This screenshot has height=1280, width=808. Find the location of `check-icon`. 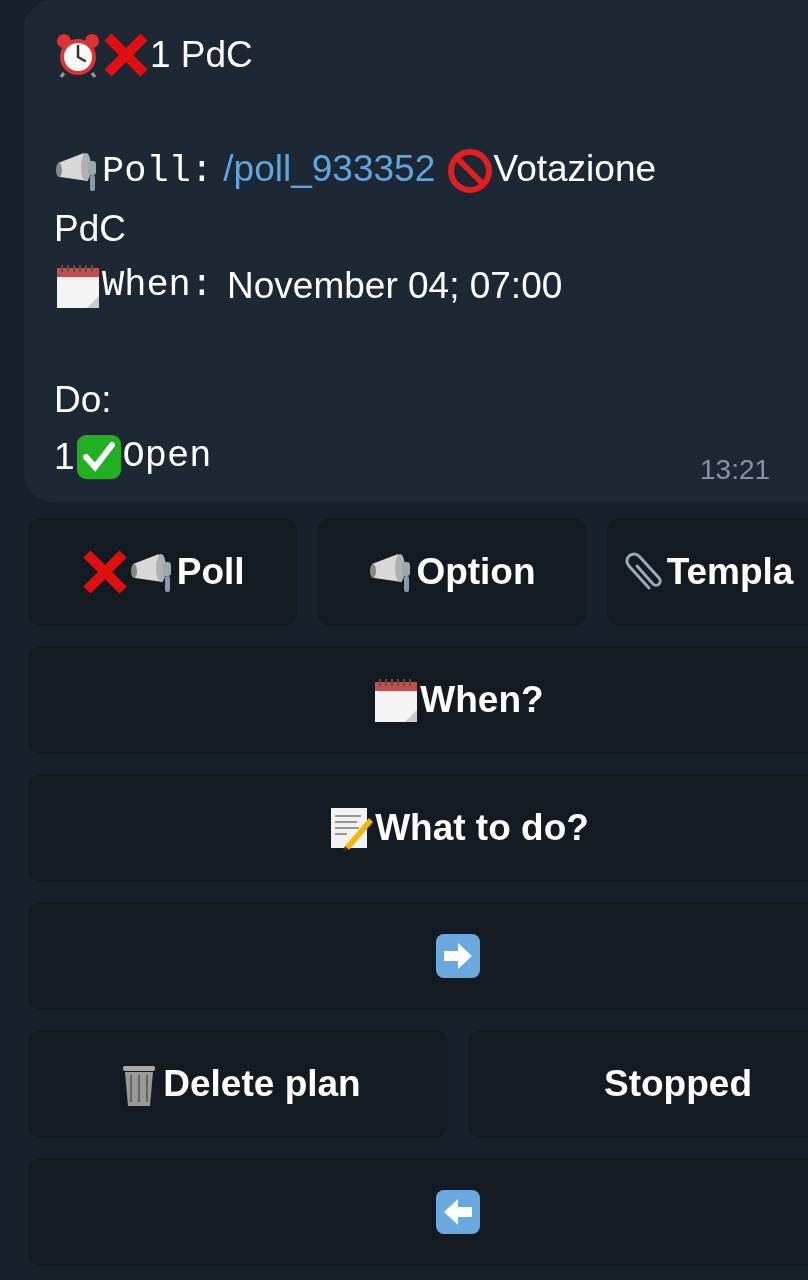

check-icon is located at coordinates (98, 456).